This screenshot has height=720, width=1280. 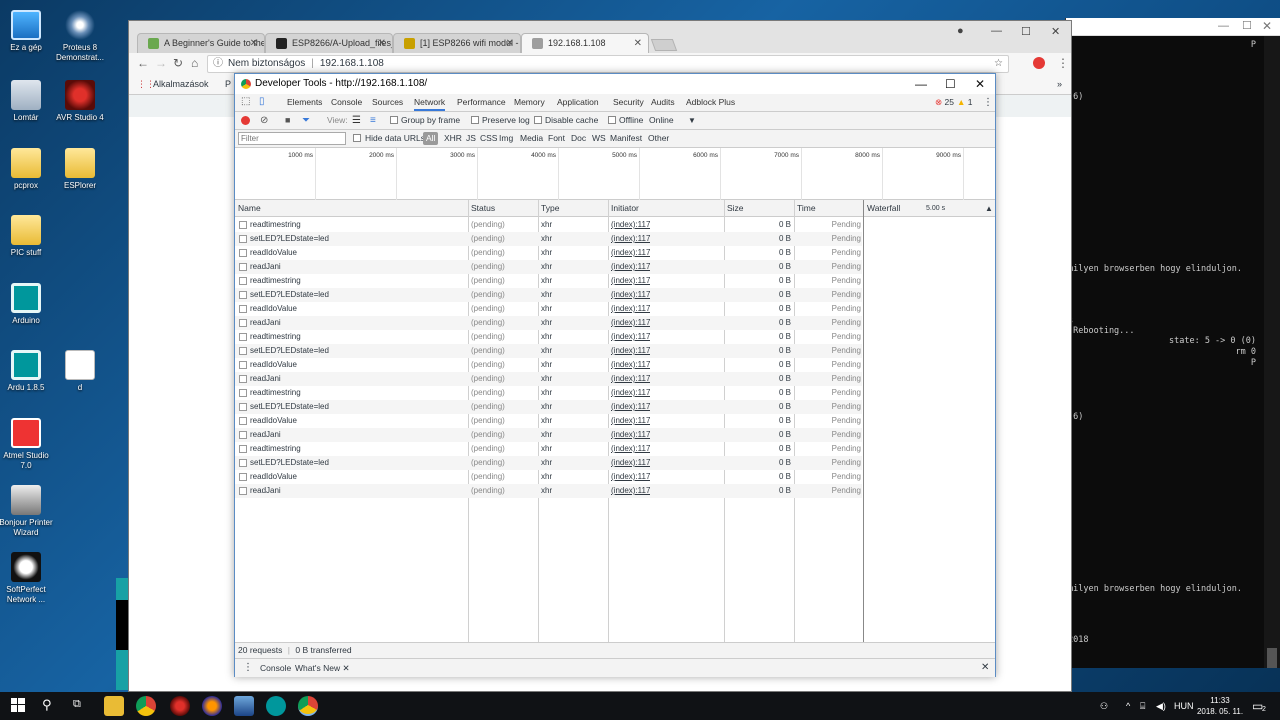 I want to click on drawer-tab-console: Console, so click(x=275, y=668).